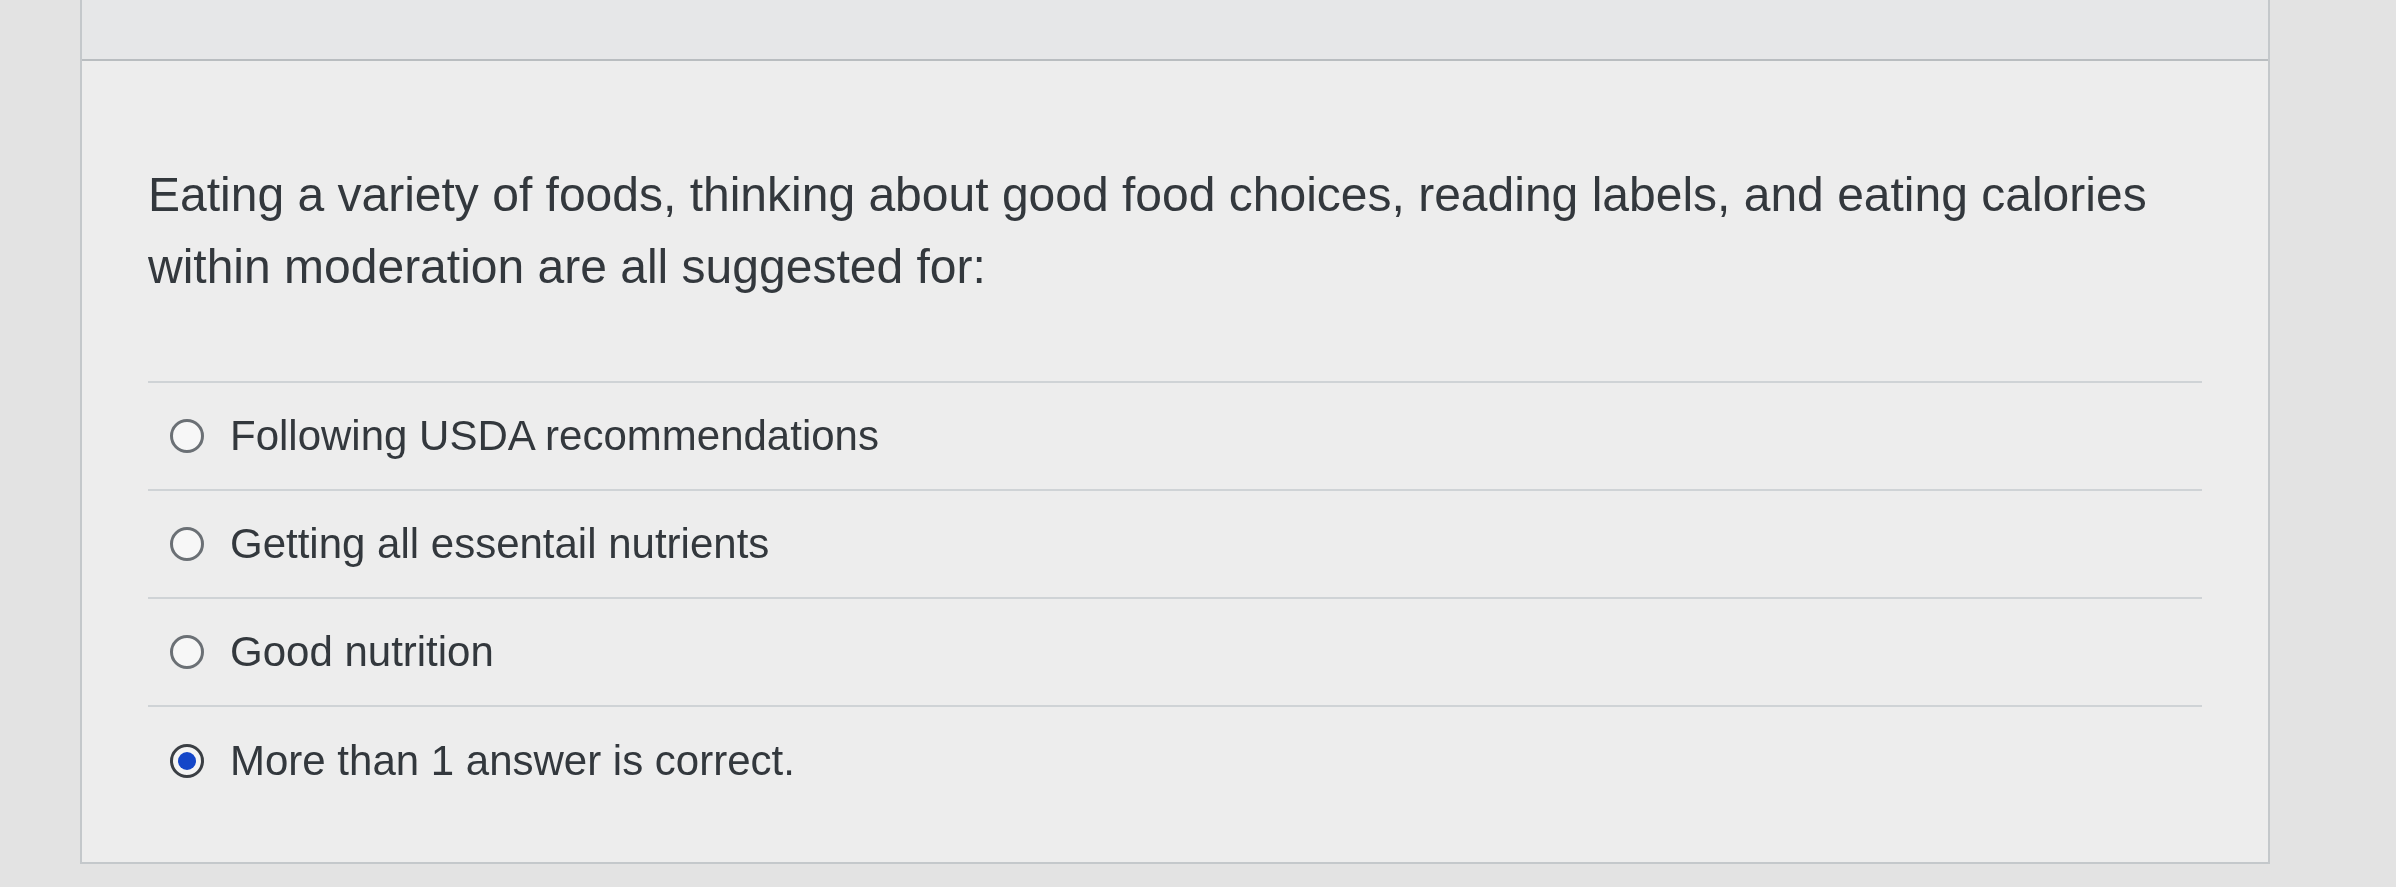 The width and height of the screenshot is (2396, 887). I want to click on answer-label: Good nutrition, so click(362, 652).